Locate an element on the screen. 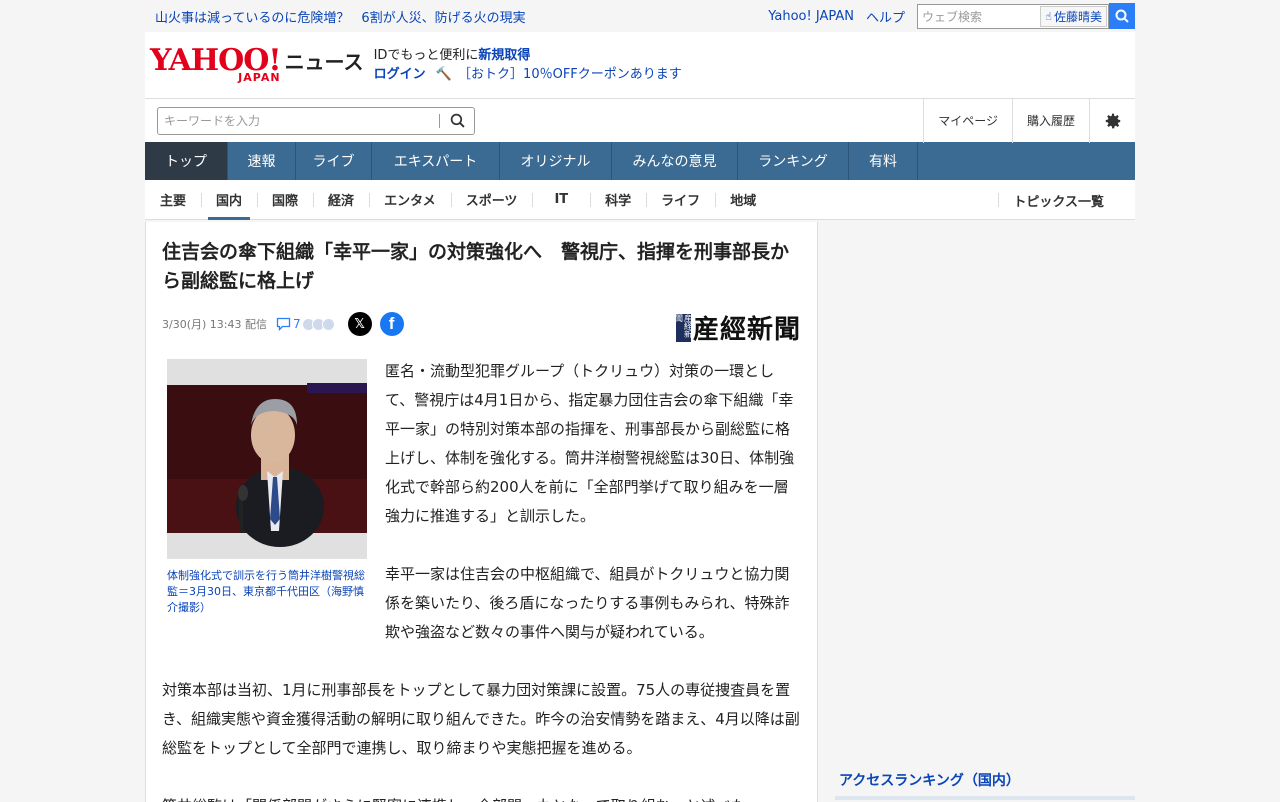 The height and width of the screenshot is (802, 1280). category-it: IT is located at coordinates (561, 200).